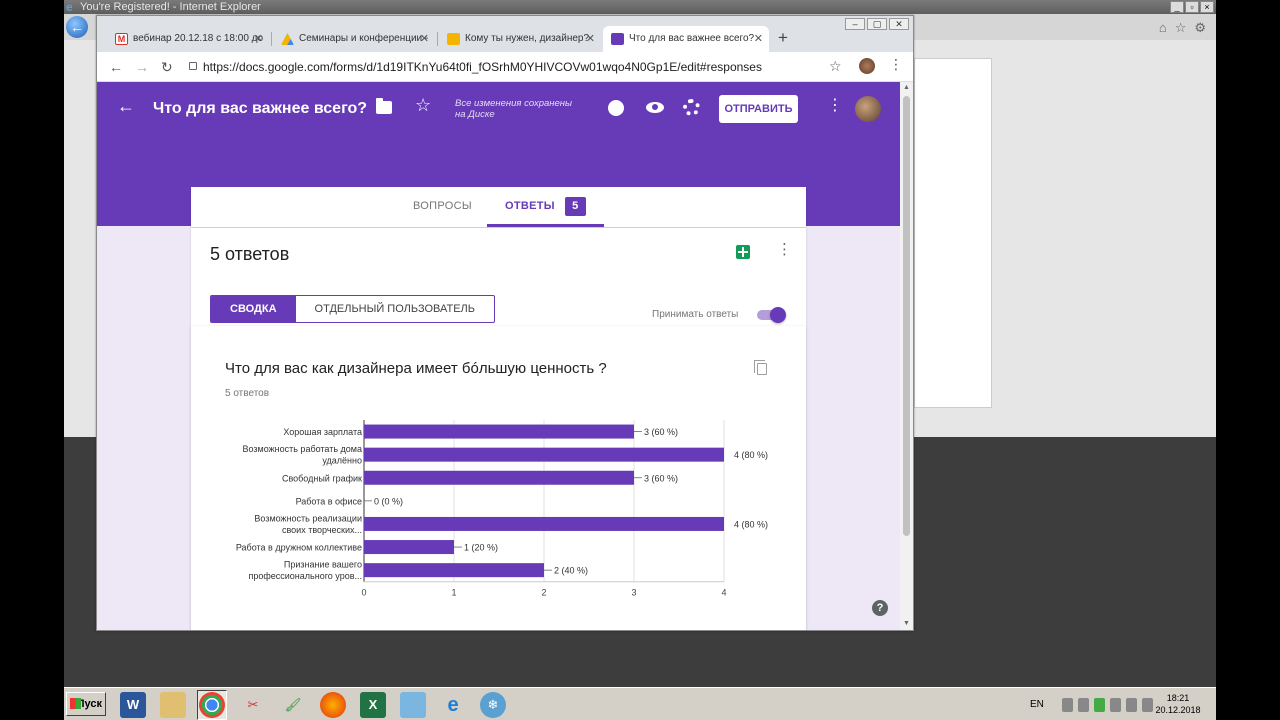  Describe the element at coordinates (899, 24) in the screenshot. I see `close-icon: ✕` at that location.